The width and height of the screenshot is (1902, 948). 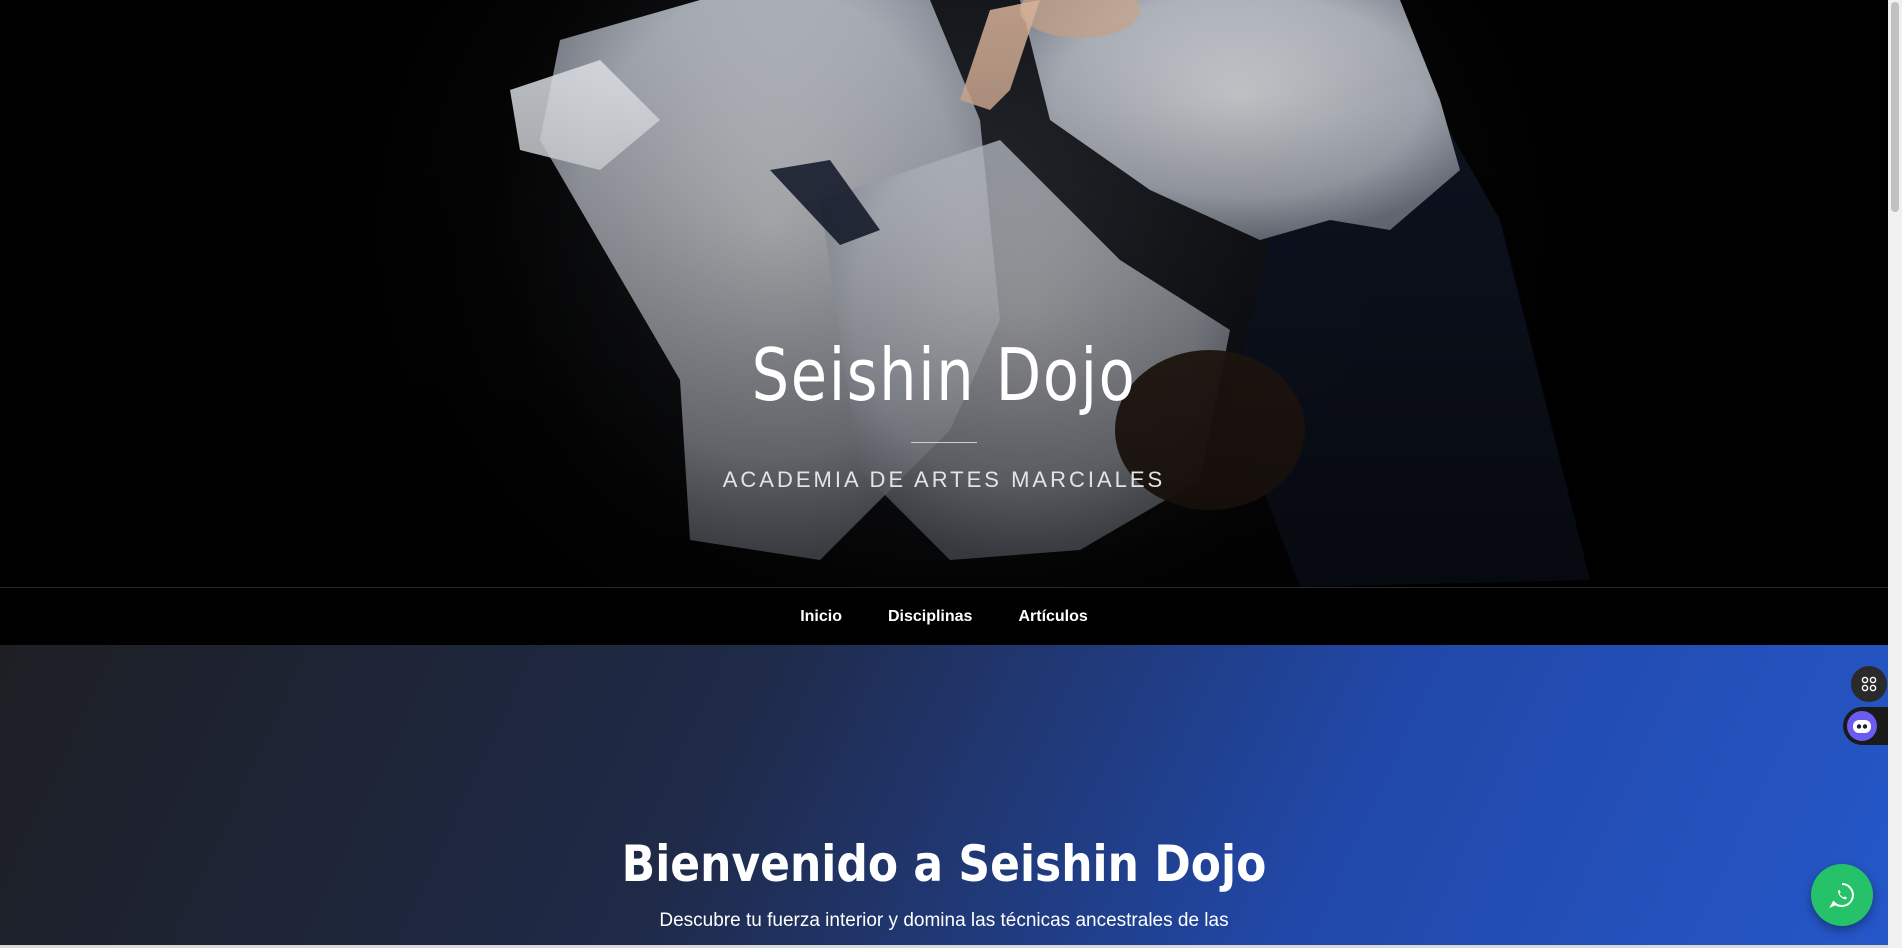 I want to click on whatsapp-chat-button, so click(x=1842, y=895).